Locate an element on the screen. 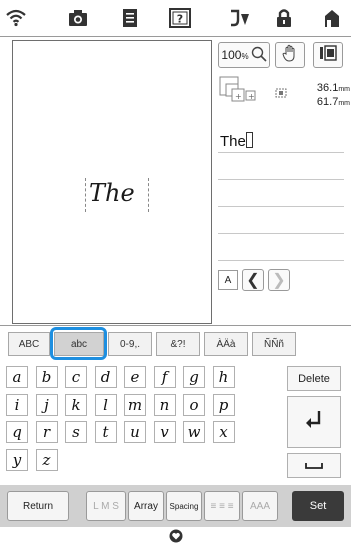  letter-key-r: r is located at coordinates (46, 432).